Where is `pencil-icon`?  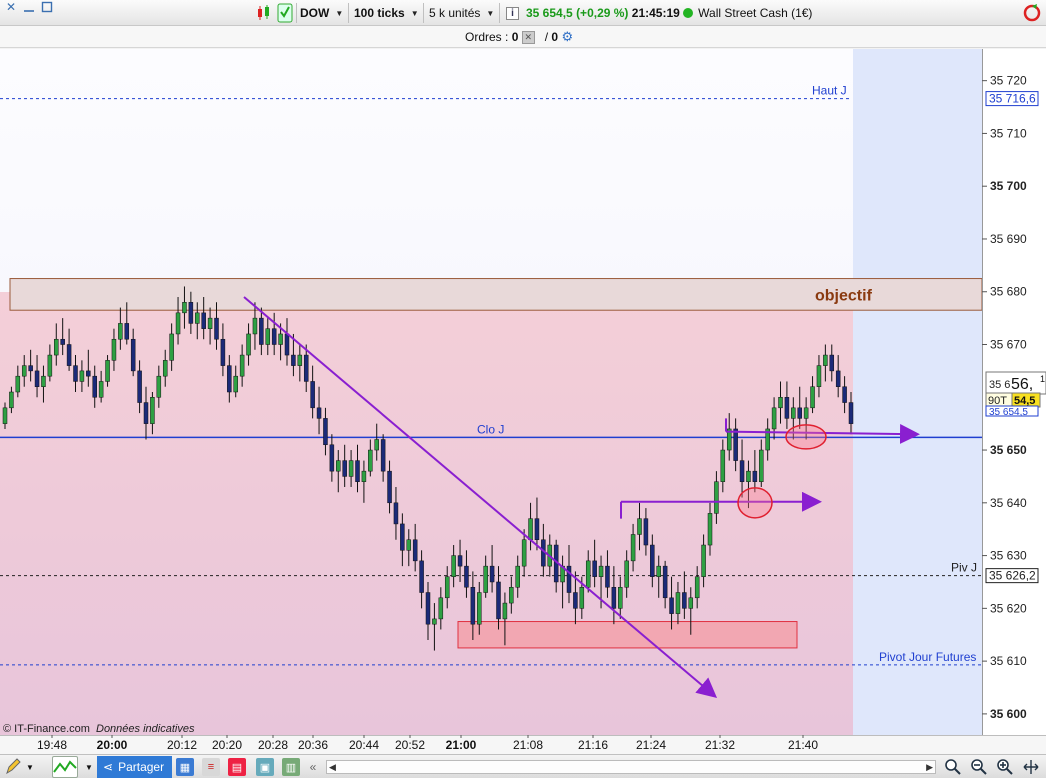
pencil-icon is located at coordinates (13, 767).